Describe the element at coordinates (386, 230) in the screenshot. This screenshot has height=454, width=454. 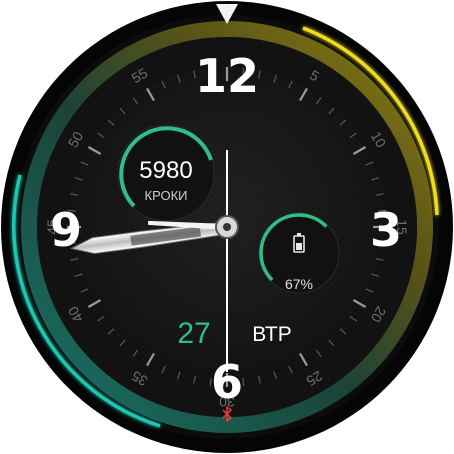
I see `hour-marker-3: 3` at that location.